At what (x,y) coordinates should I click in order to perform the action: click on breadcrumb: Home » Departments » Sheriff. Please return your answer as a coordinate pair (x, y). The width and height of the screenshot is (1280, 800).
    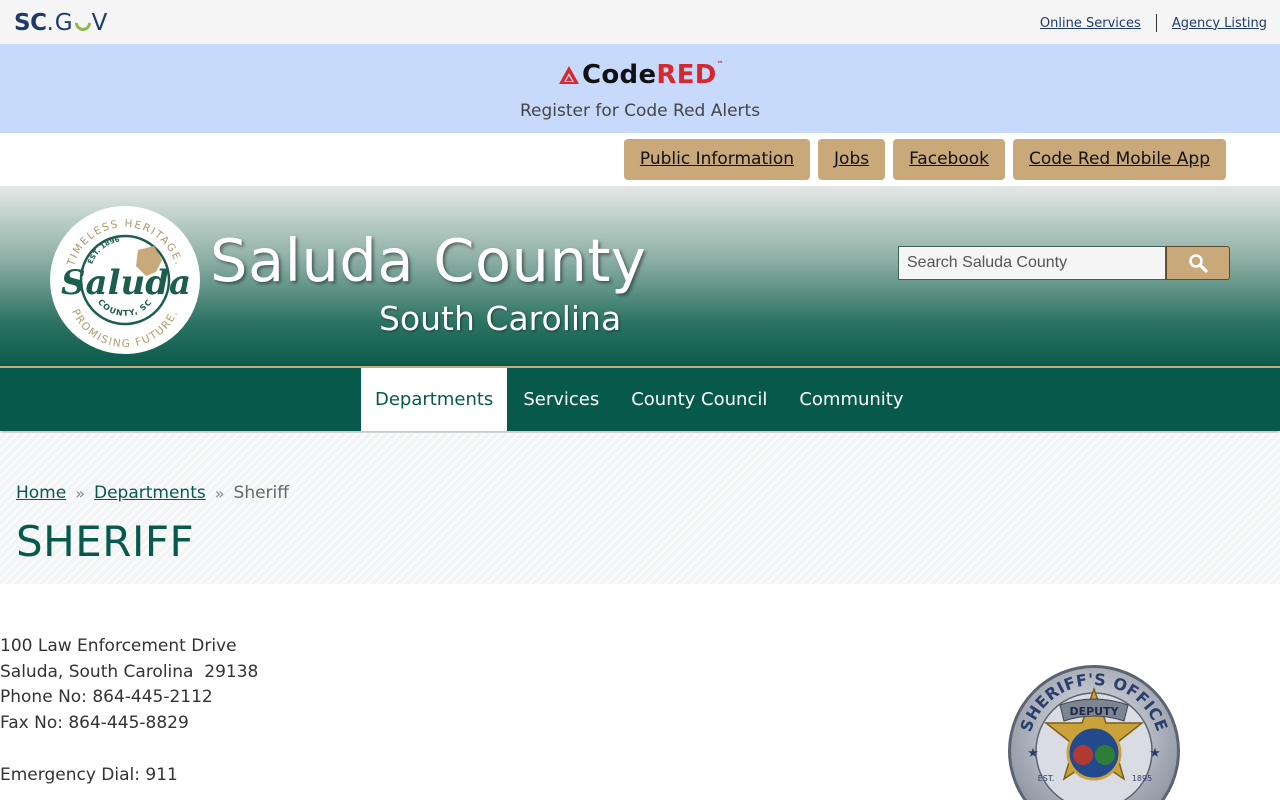
    Looking at the image, I should click on (152, 493).